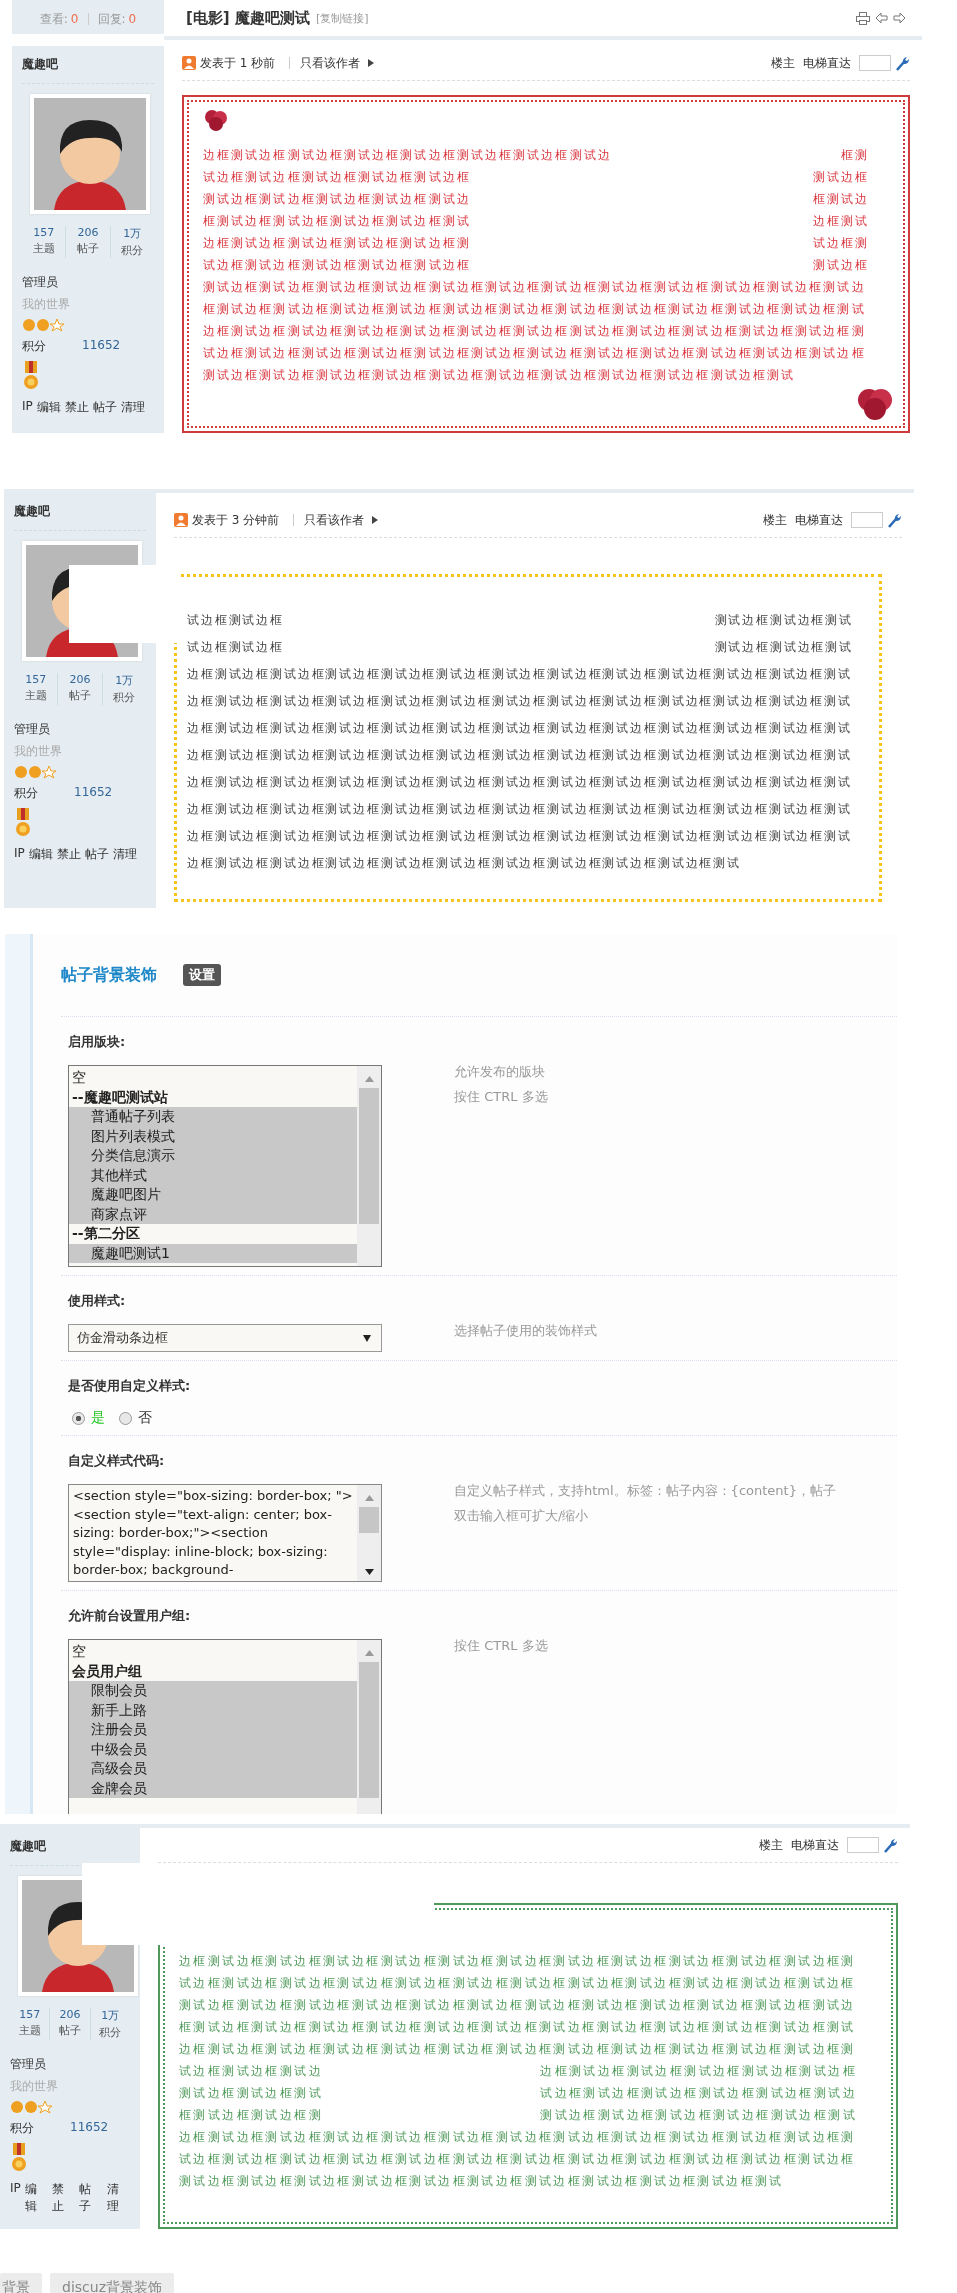  What do you see at coordinates (213, 1671) in the screenshot?
I see `list-option: 会员用户组` at bounding box center [213, 1671].